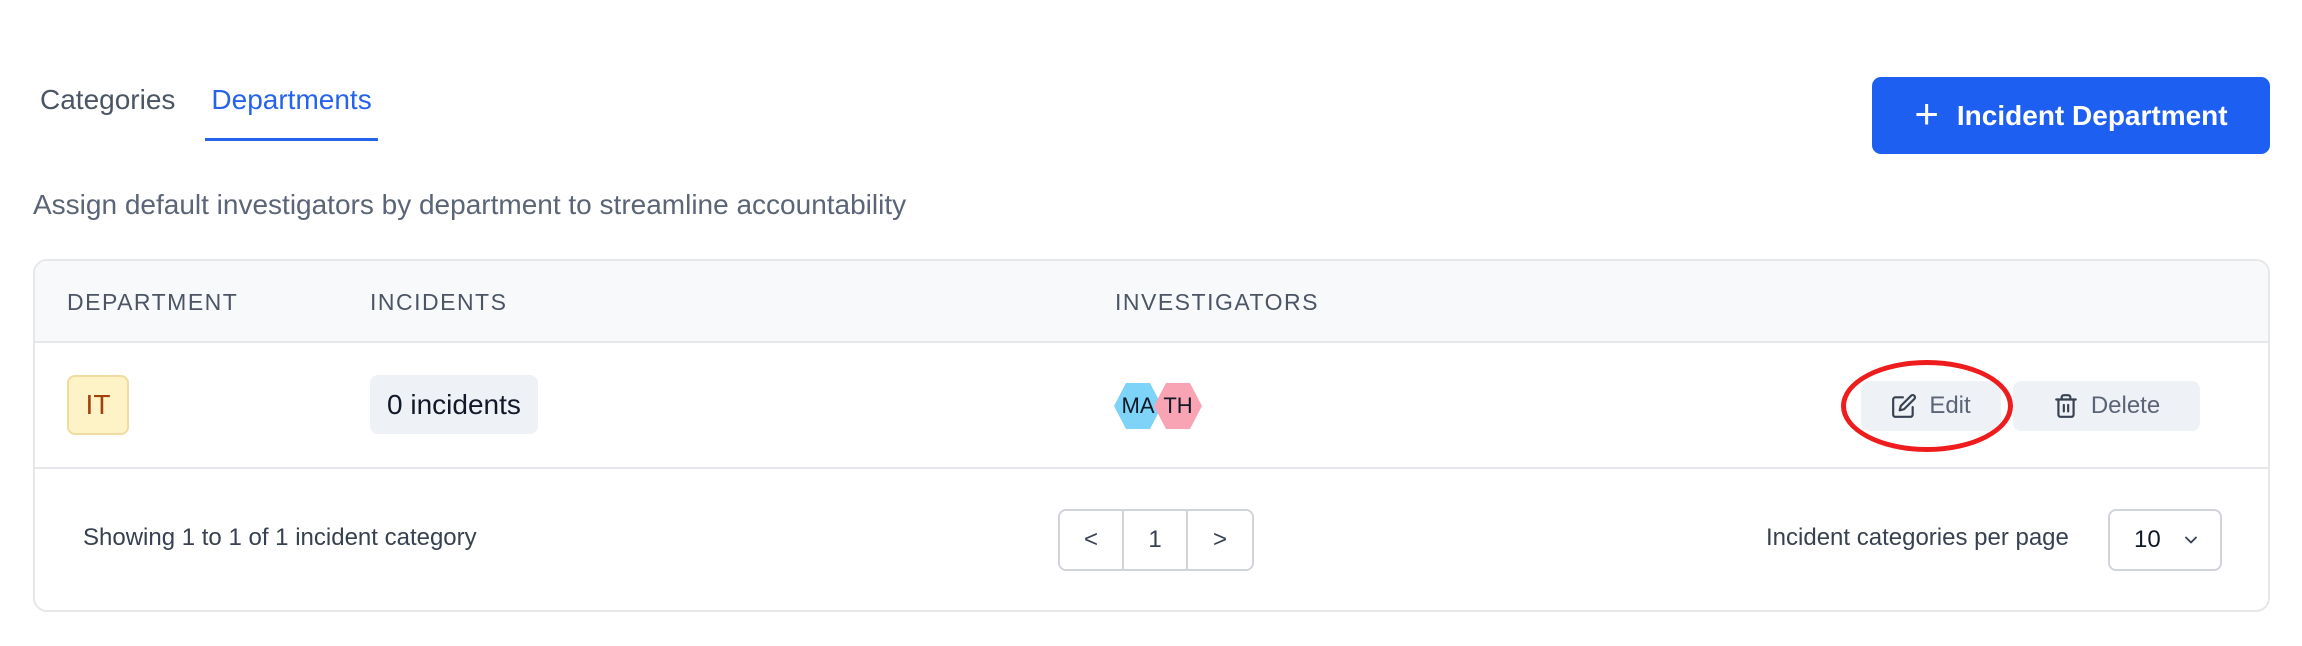 The width and height of the screenshot is (2302, 646). Describe the element at coordinates (2190, 540) in the screenshot. I see `chevron-down-icon` at that location.